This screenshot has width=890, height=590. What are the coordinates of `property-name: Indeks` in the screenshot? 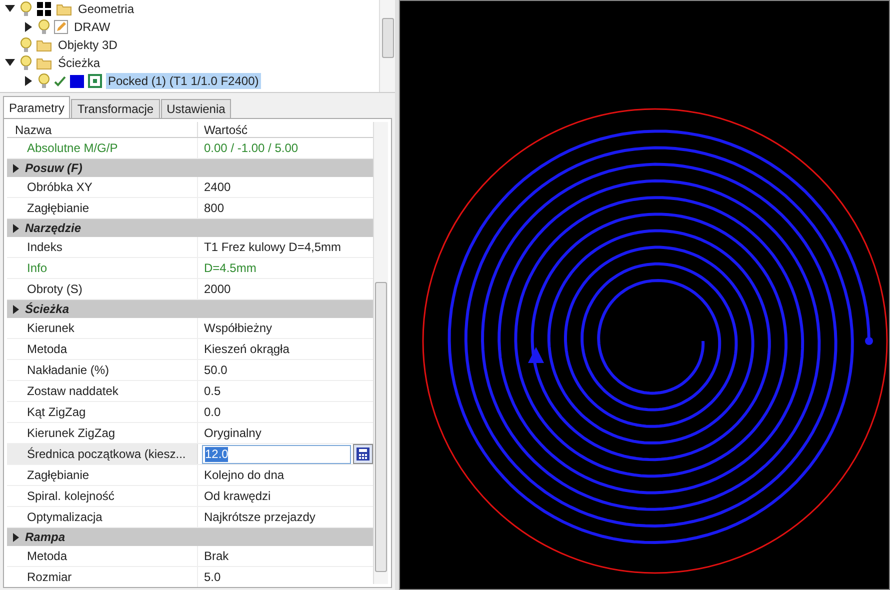 It's located at (45, 247).